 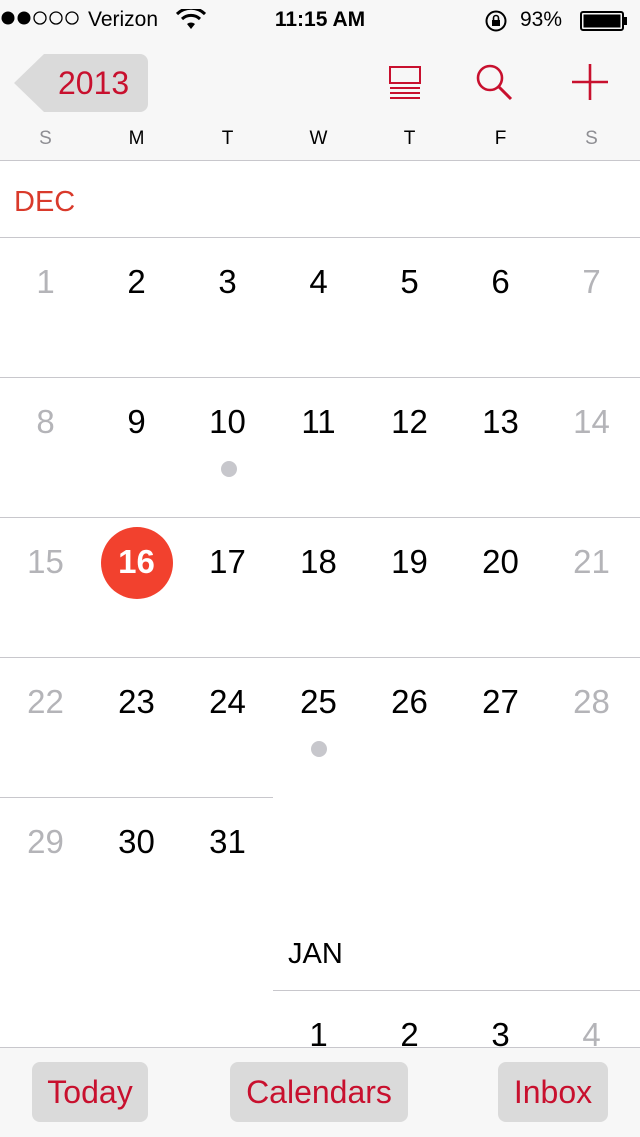 What do you see at coordinates (318, 562) in the screenshot?
I see `day-cell: 18` at bounding box center [318, 562].